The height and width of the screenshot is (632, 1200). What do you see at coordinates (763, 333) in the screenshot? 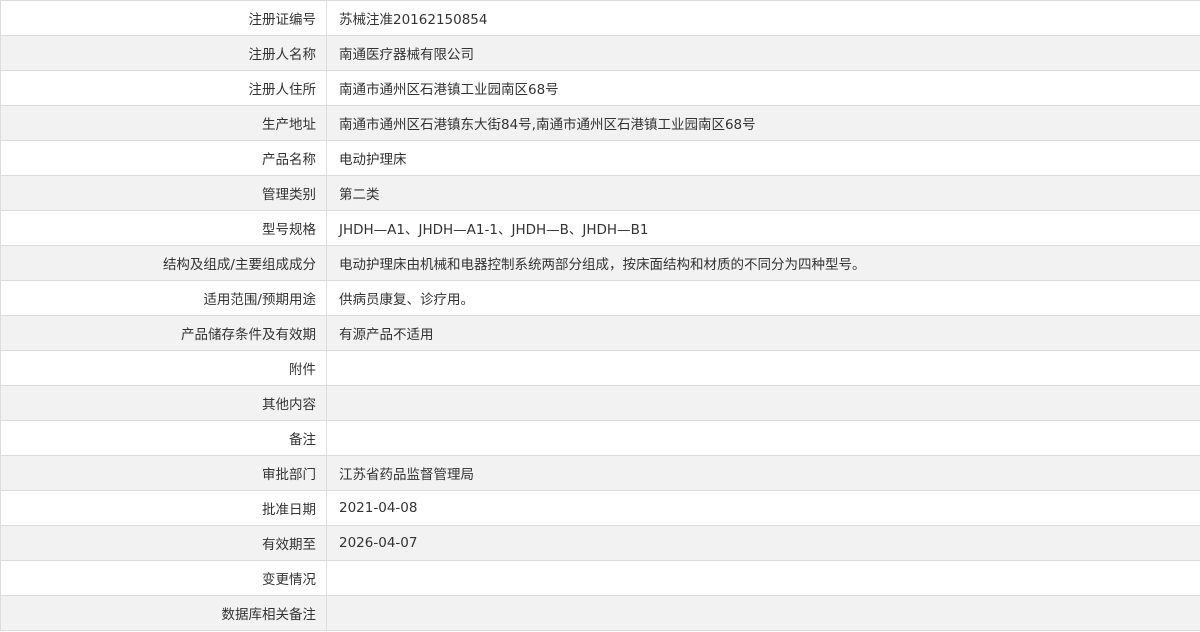
I see `field-value: 有源产品不适用` at bounding box center [763, 333].